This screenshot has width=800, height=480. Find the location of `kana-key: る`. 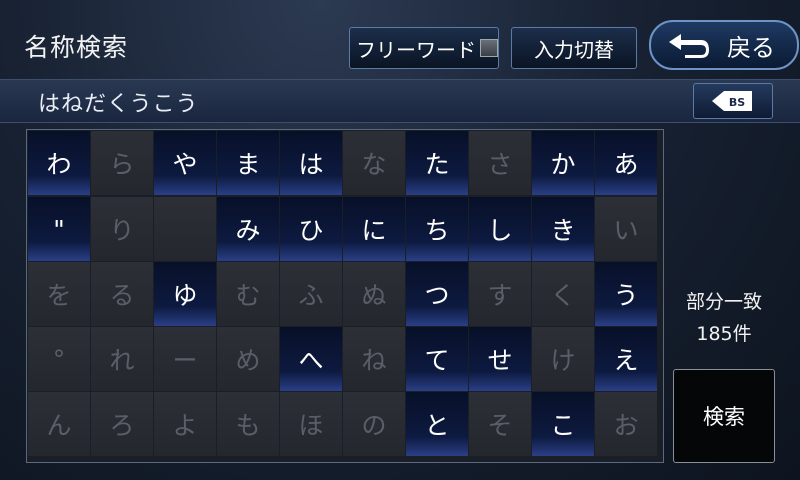

kana-key: る is located at coordinates (122, 294).